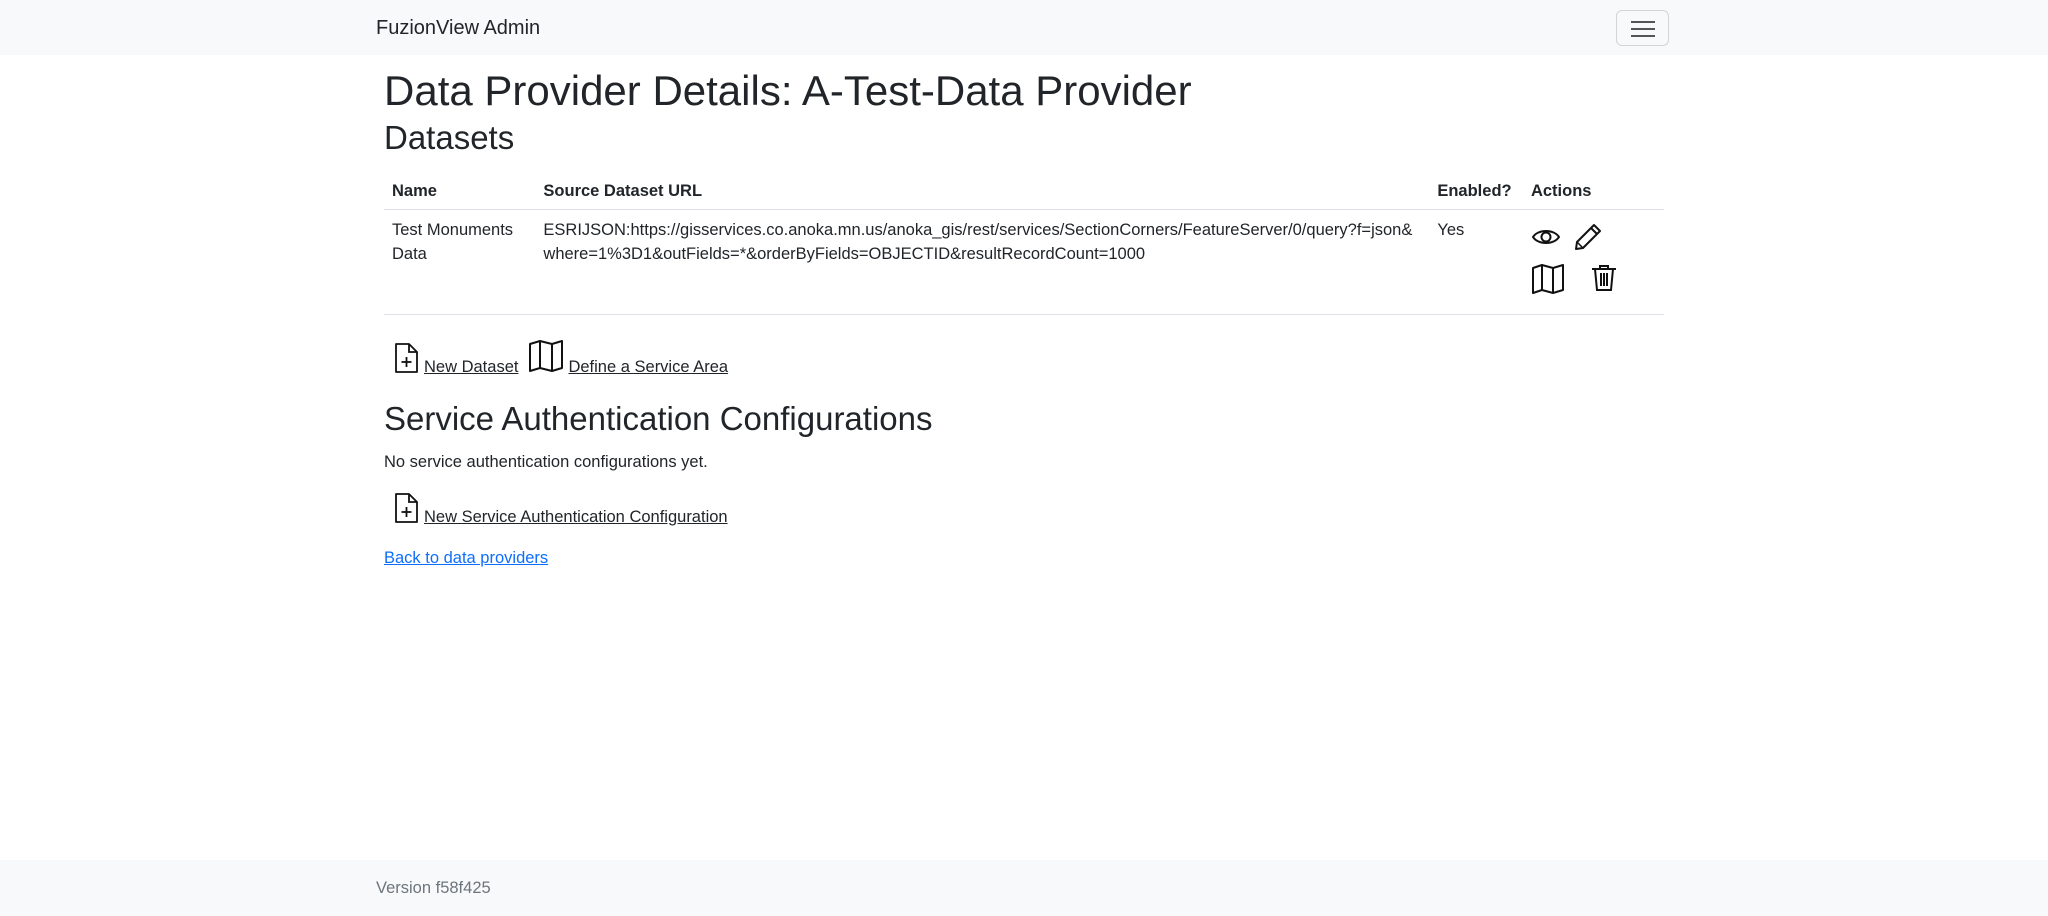 The image size is (2048, 916). What do you see at coordinates (648, 367) in the screenshot?
I see `define-service-area-link: Define a Service Area` at bounding box center [648, 367].